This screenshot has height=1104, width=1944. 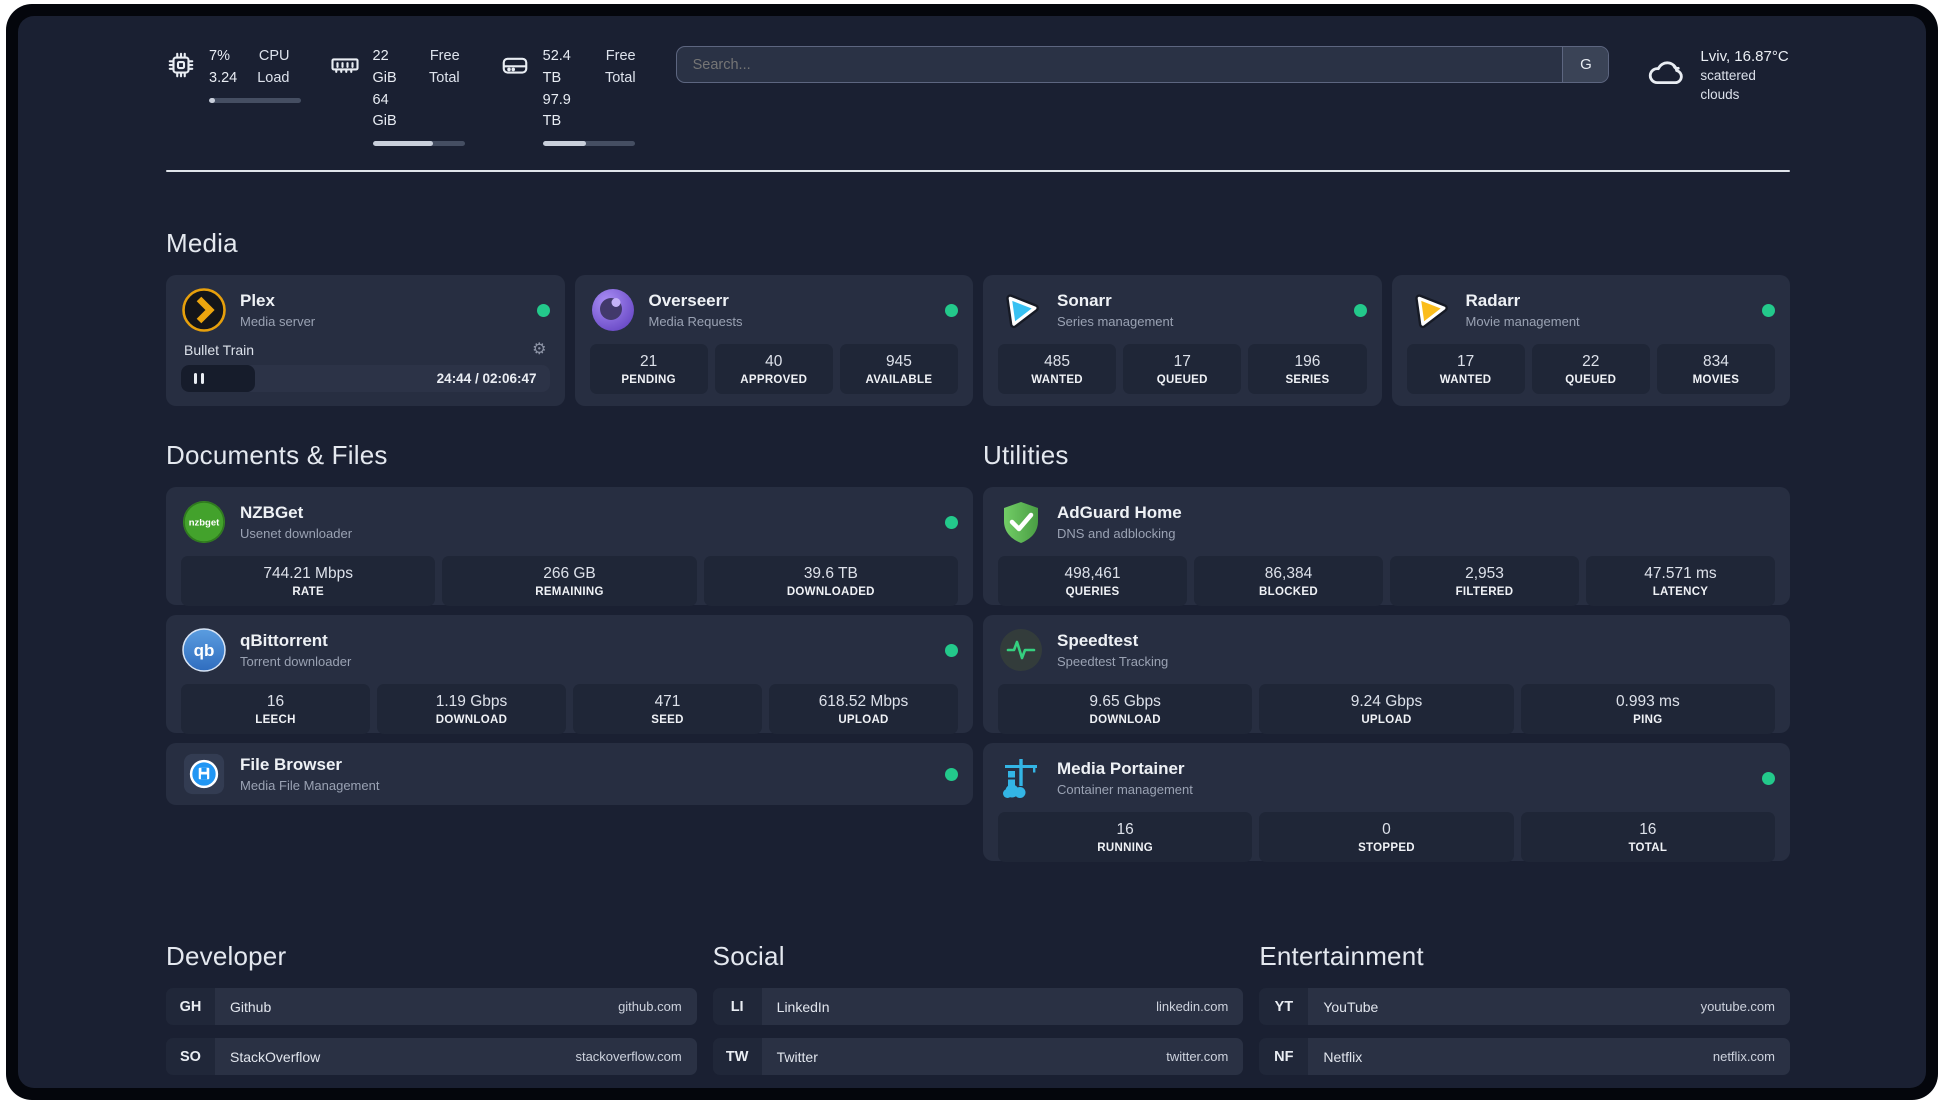 I want to click on app-name: Plex, so click(x=257, y=300).